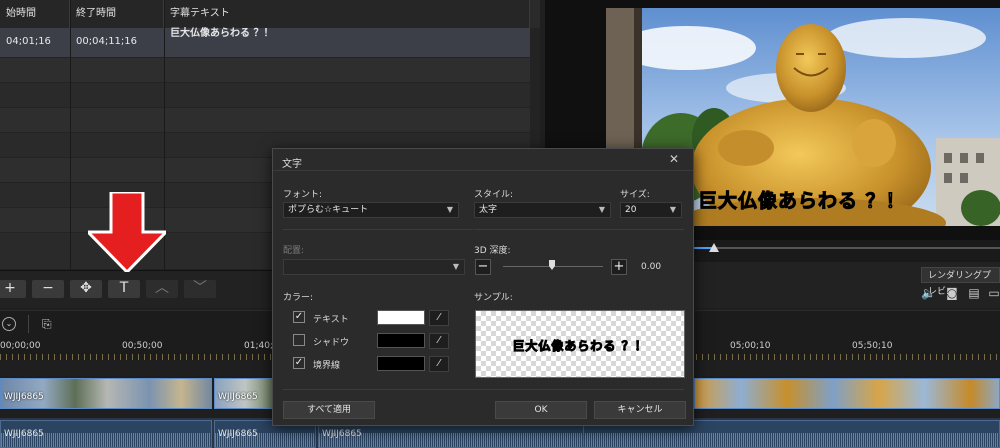 The width and height of the screenshot is (1000, 448). What do you see at coordinates (329, 410) in the screenshot?
I see `apply-all-button: すべて適用` at bounding box center [329, 410].